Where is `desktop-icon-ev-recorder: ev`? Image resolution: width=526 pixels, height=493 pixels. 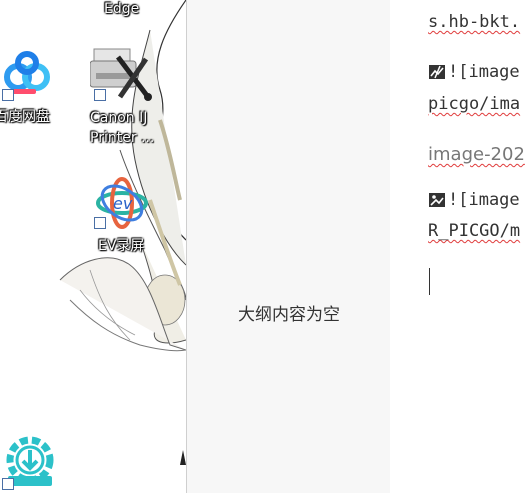
desktop-icon-ev-recorder: ev is located at coordinates (122, 205).